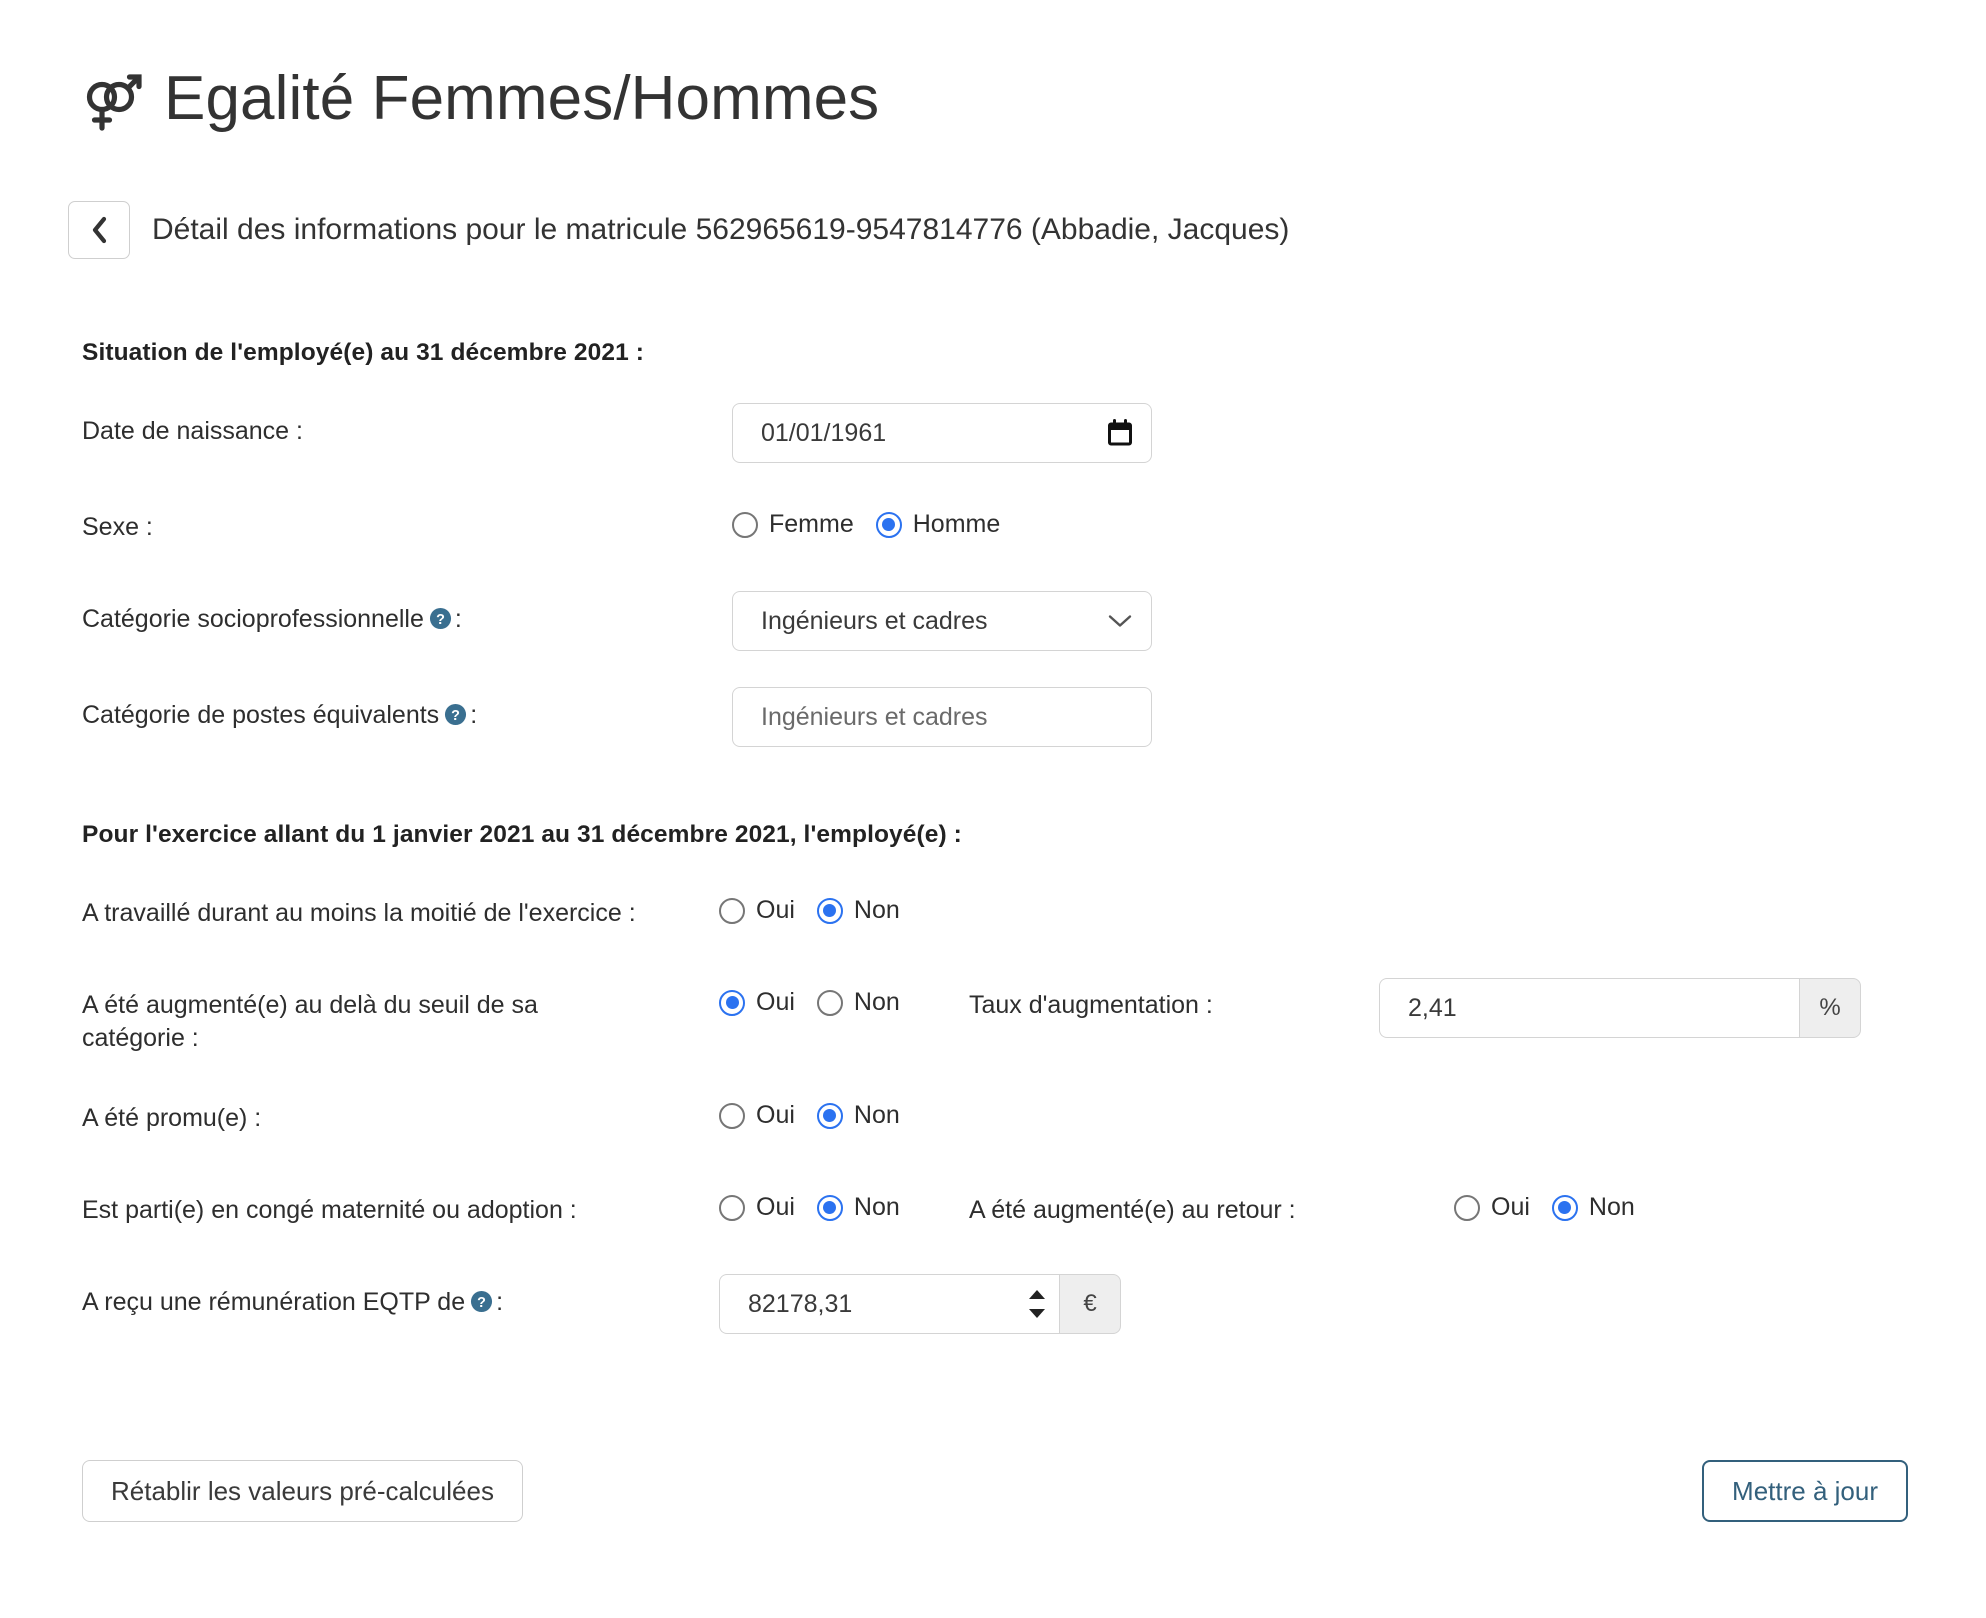 This screenshot has width=1986, height=1618. I want to click on a-travaille-option-non: Non, so click(858, 910).